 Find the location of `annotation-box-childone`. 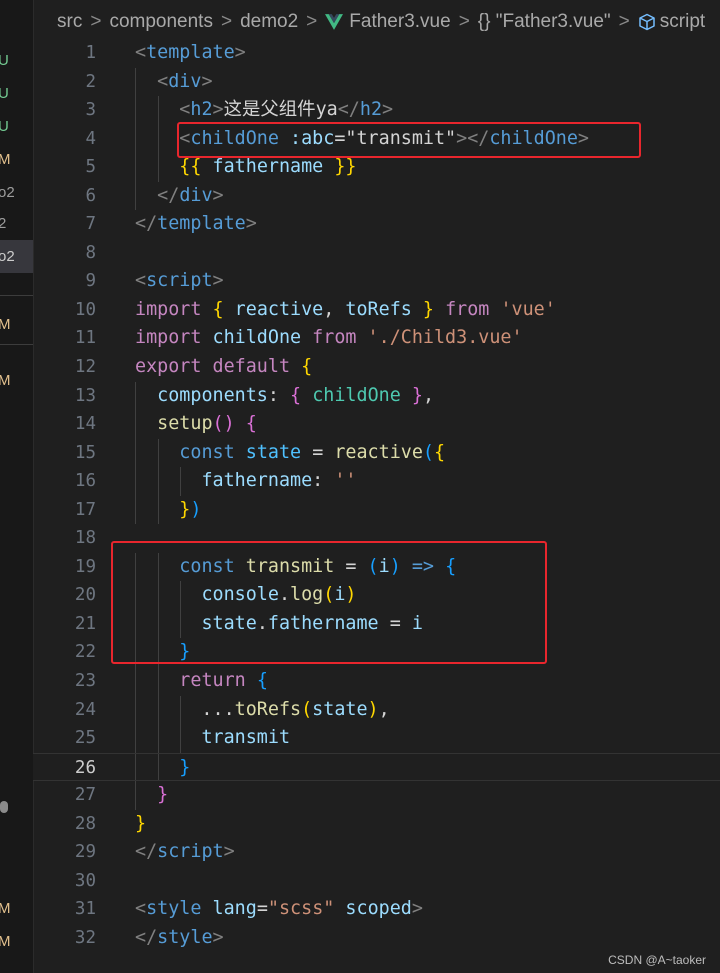

annotation-box-childone is located at coordinates (409, 140).